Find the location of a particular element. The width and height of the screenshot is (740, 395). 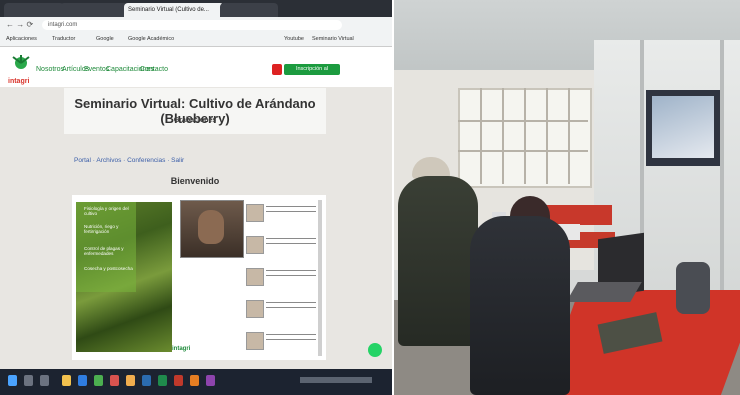

bookmark-item: Google is located at coordinates (105, 39).